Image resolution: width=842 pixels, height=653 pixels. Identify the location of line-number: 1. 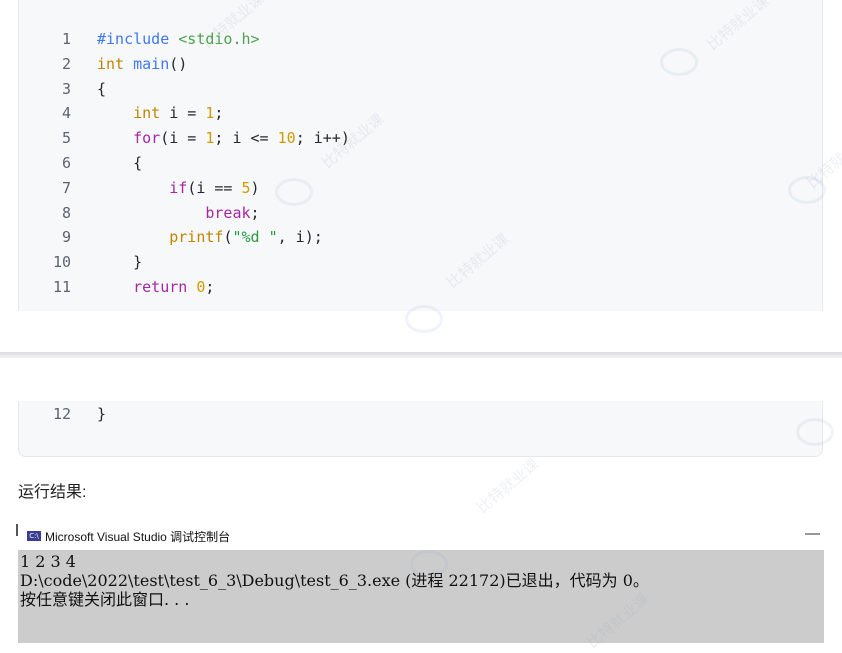
(66, 39).